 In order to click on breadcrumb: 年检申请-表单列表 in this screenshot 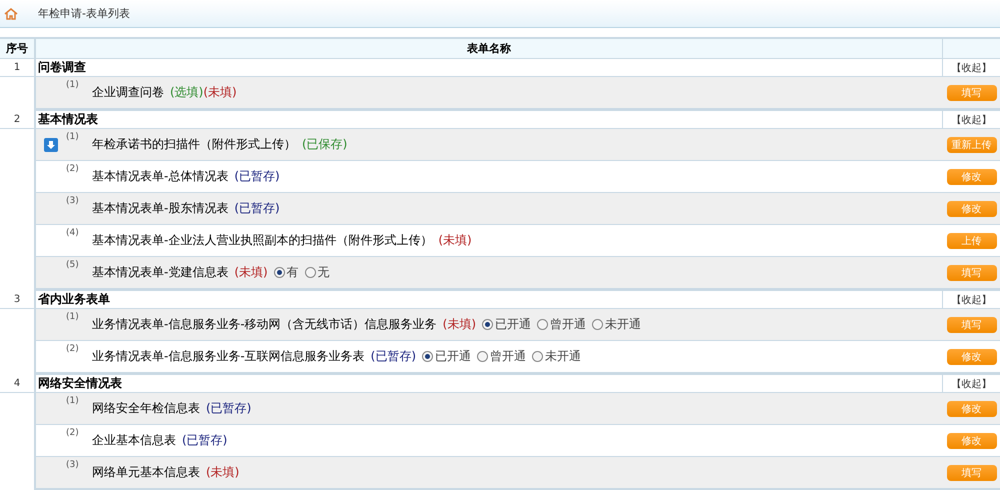, I will do `click(84, 13)`.